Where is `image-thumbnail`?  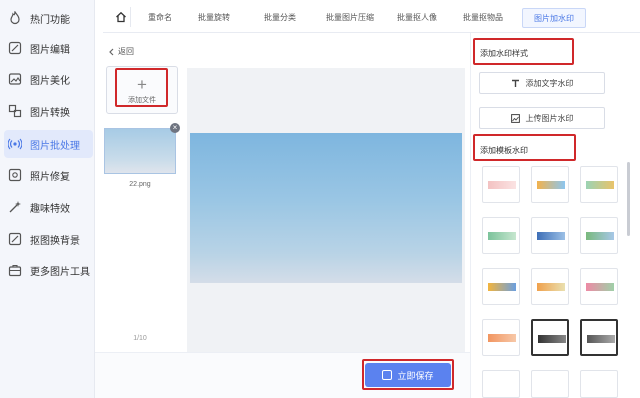 image-thumbnail is located at coordinates (140, 151).